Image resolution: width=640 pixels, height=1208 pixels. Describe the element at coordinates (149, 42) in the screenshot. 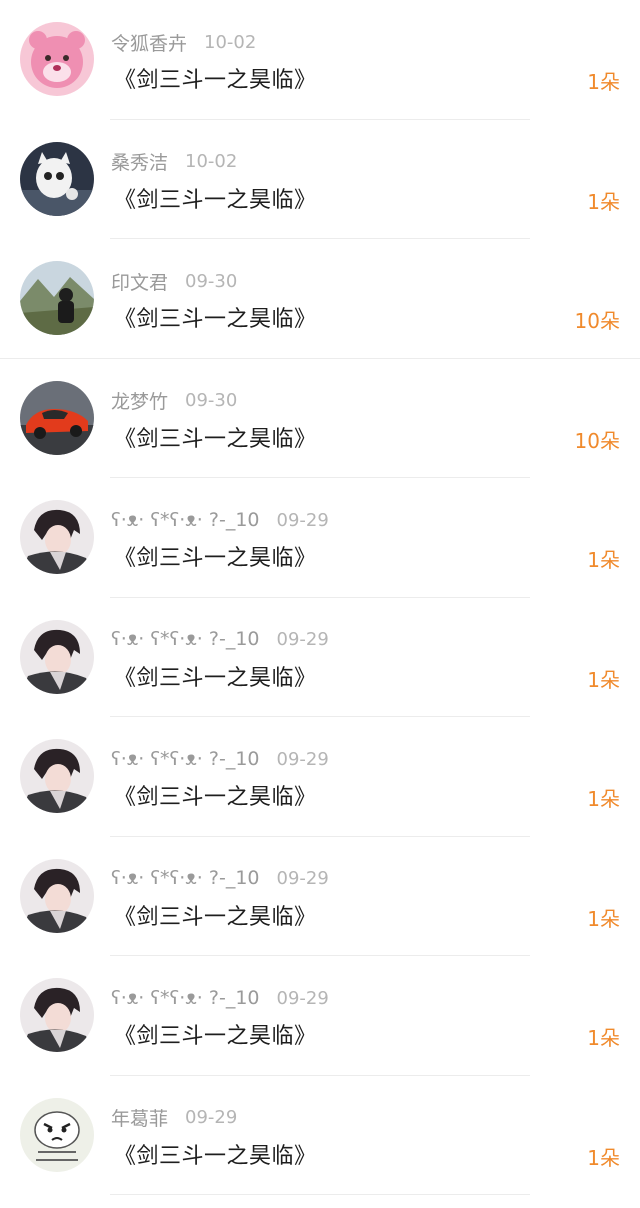

I see `user-name: 令狐香卉` at that location.